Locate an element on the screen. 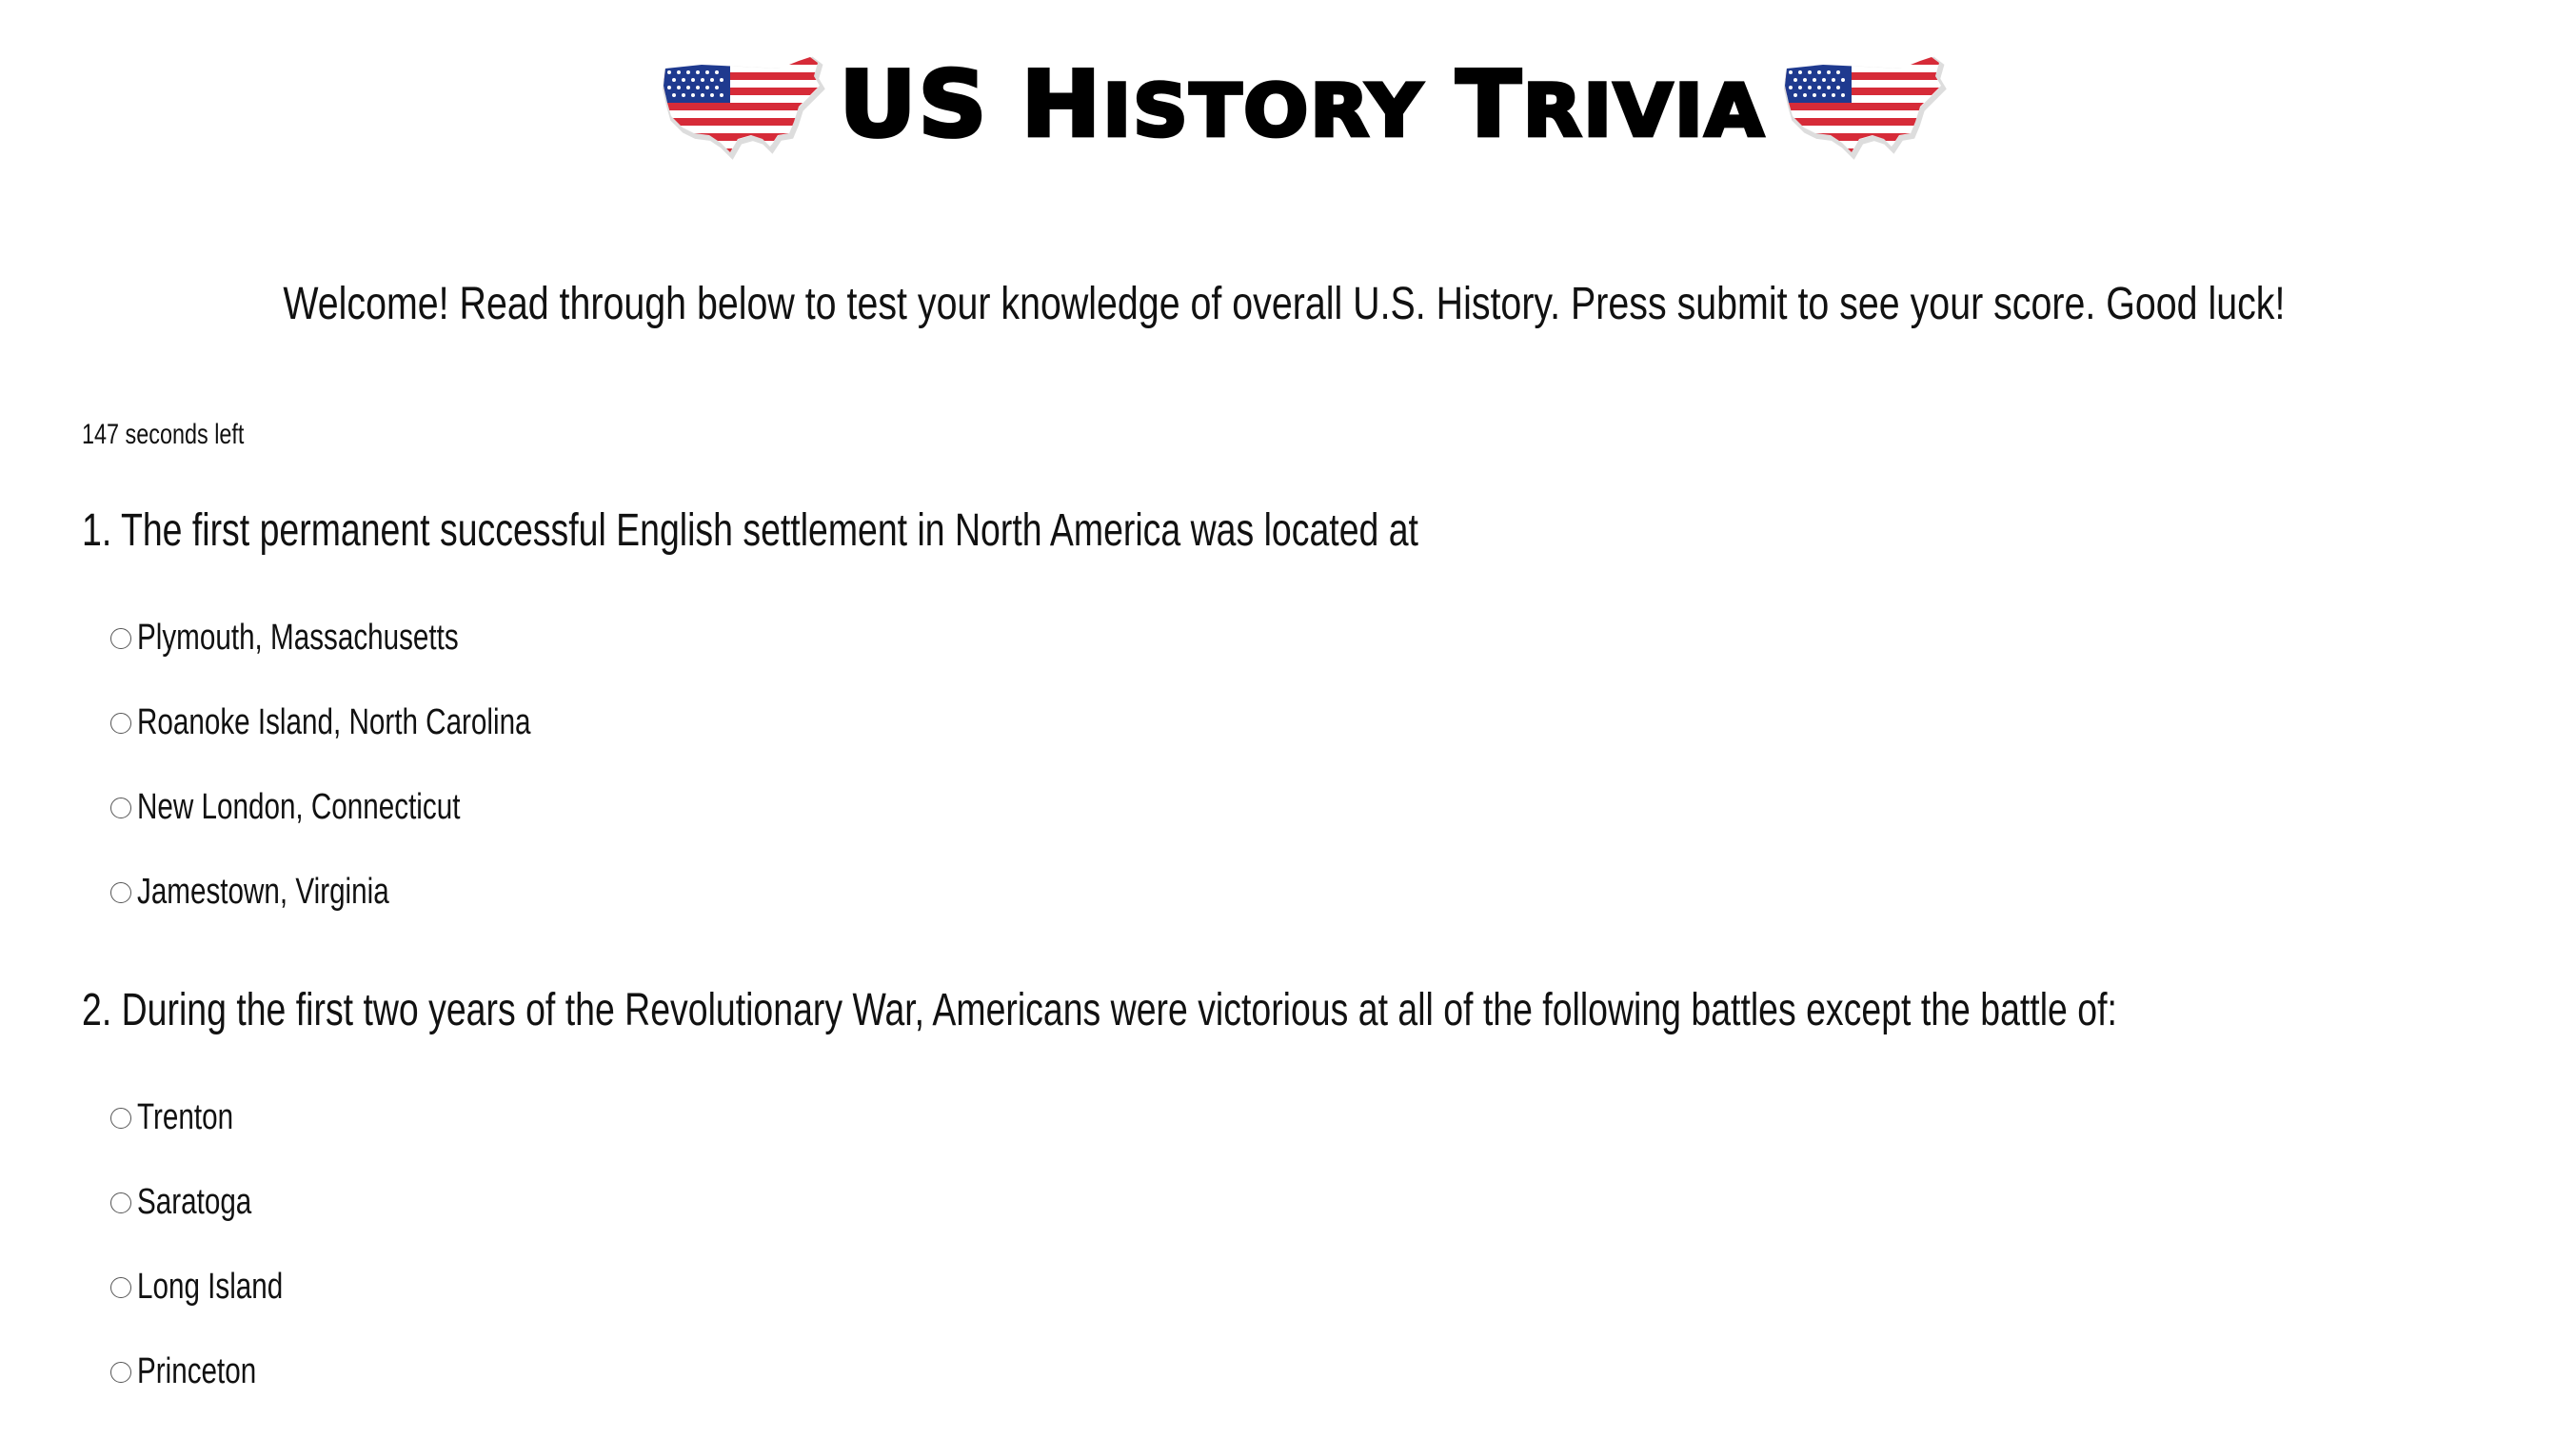 The image size is (2576, 1438). q2-option-4: Princeton is located at coordinates (200, 1371).